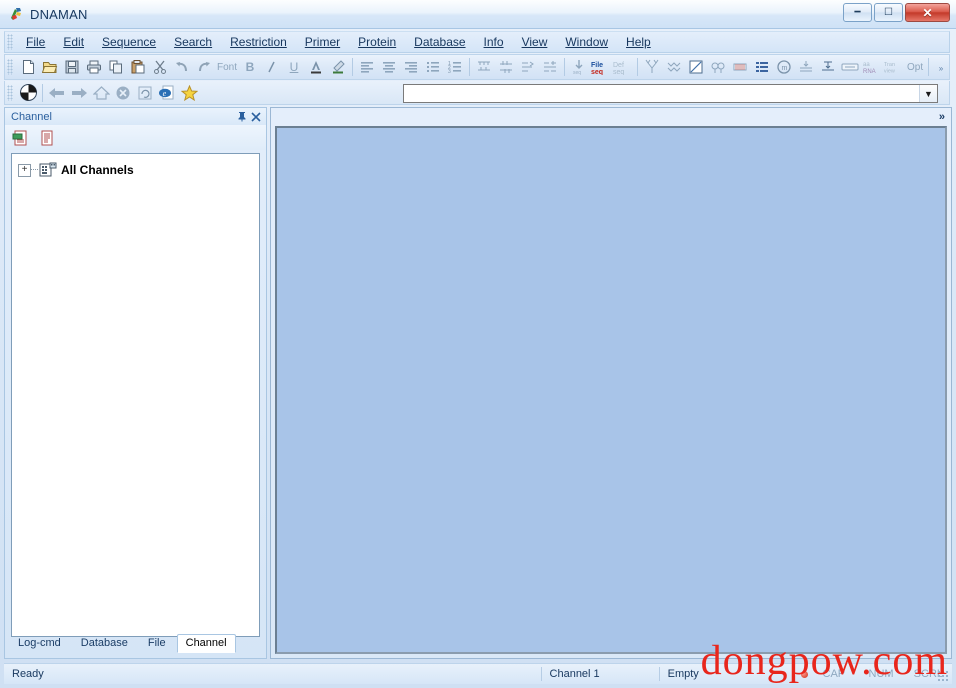 The width and height of the screenshot is (956, 688). I want to click on back-arrow-icon, so click(57, 93).